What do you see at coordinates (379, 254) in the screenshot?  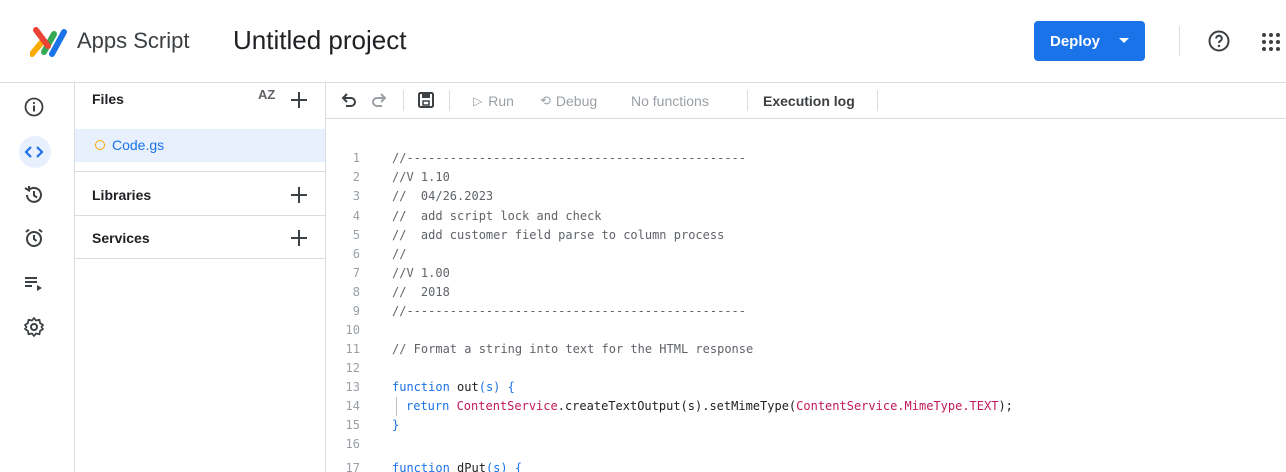 I see `code-line: 6//` at bounding box center [379, 254].